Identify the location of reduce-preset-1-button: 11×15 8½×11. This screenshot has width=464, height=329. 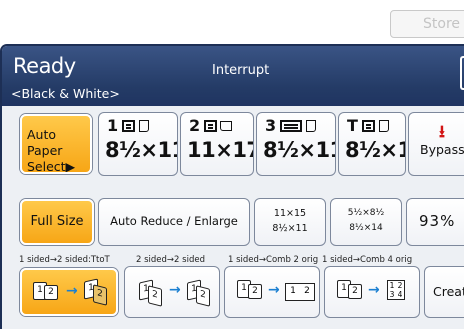
(290, 222).